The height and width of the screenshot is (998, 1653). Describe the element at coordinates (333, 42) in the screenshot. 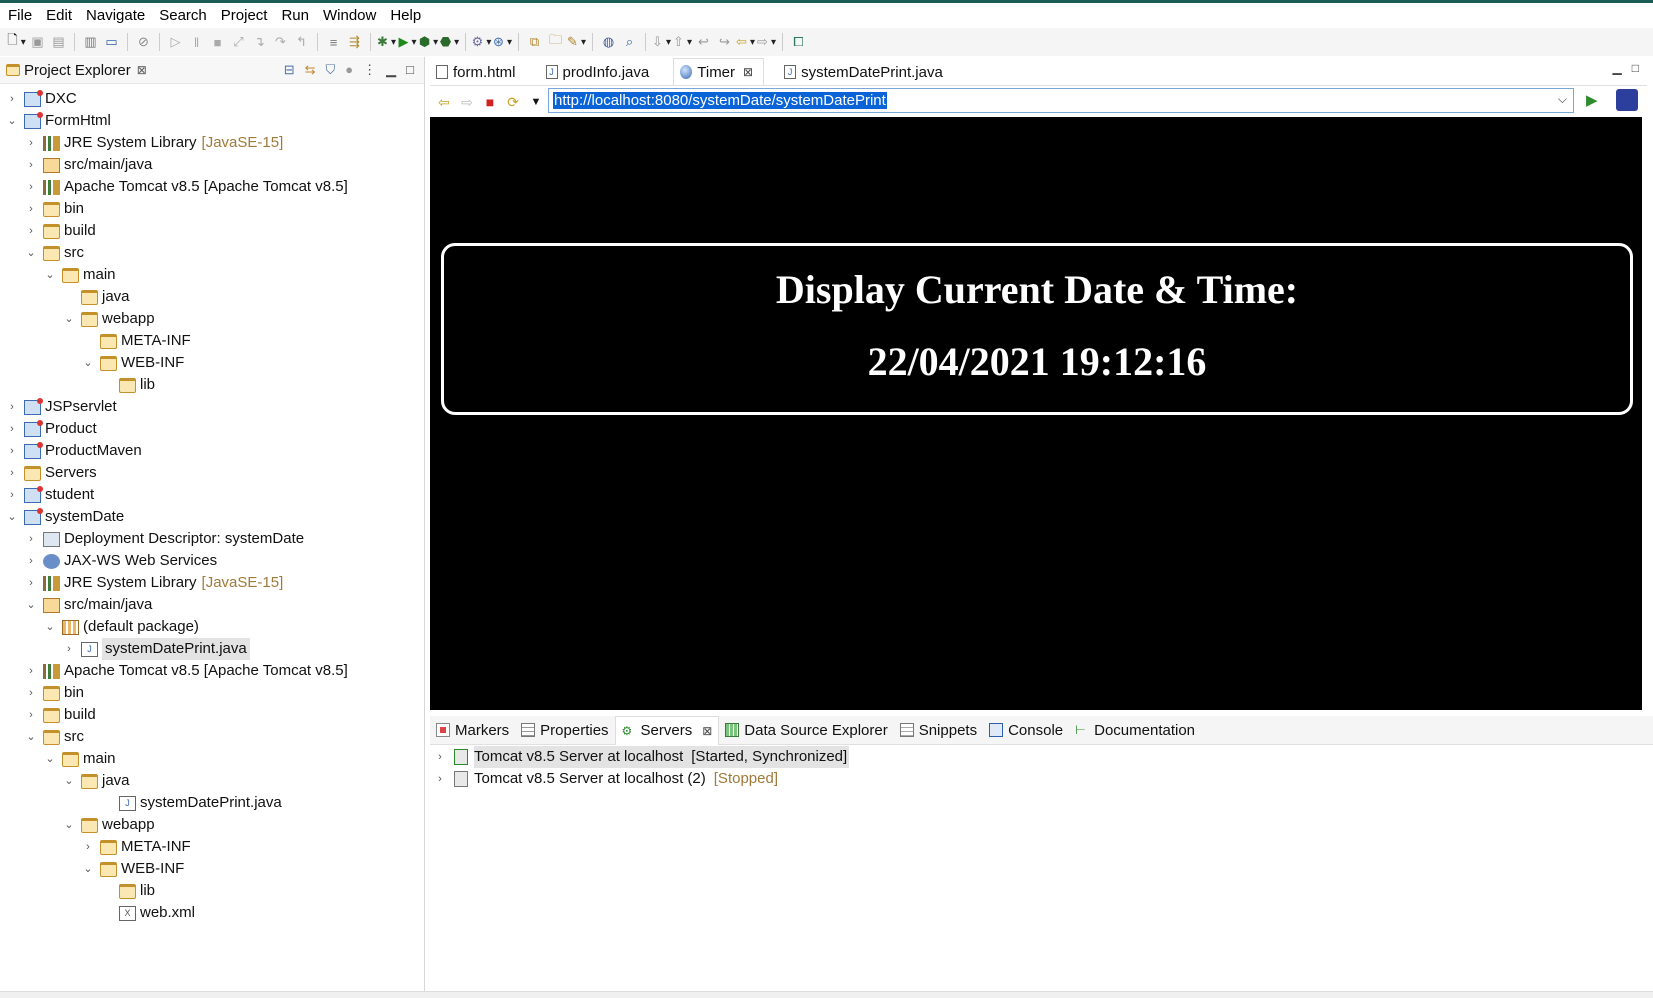

I see `toggle-mark-icon: ≡` at that location.